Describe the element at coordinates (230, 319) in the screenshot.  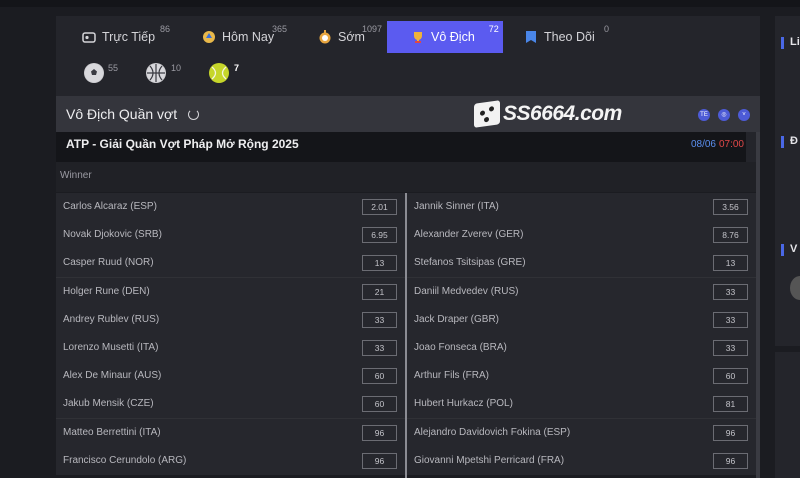
I see `odds-cell: Andrey Rublev (RUS) 33` at that location.